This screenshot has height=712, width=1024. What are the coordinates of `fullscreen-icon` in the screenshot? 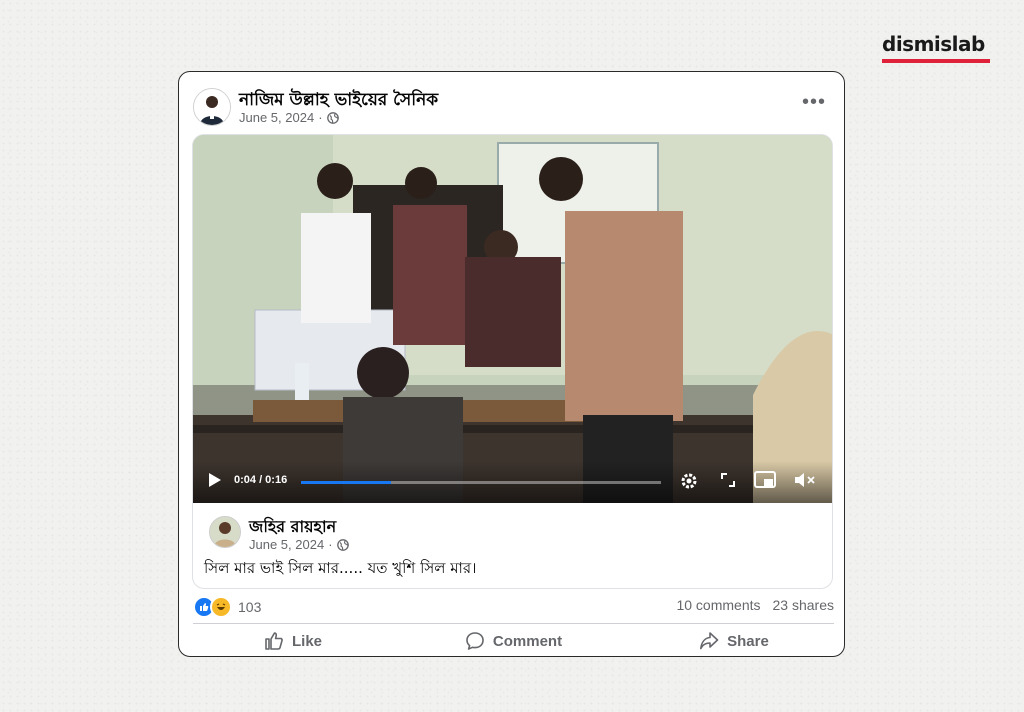 It's located at (728, 480).